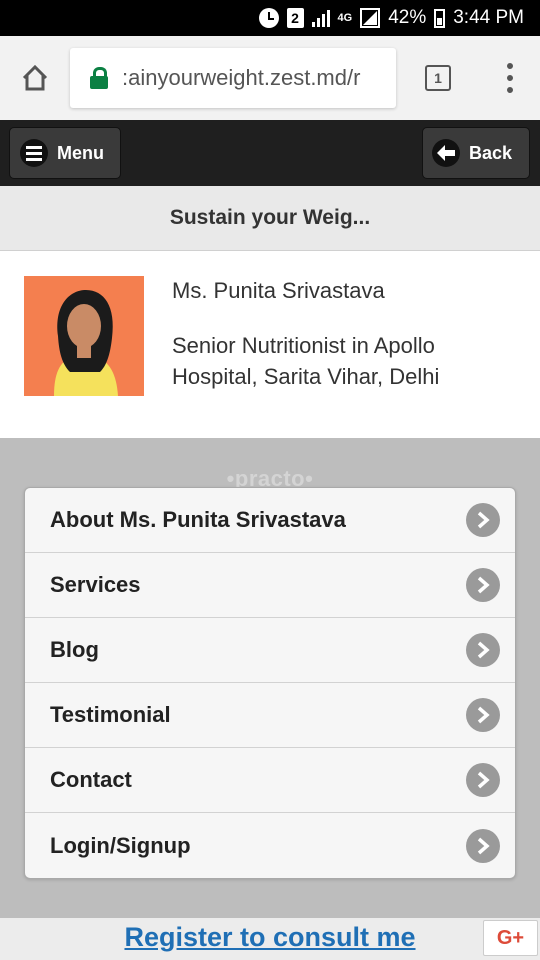 The image size is (540, 960). I want to click on menu-button: Menu, so click(65, 153).